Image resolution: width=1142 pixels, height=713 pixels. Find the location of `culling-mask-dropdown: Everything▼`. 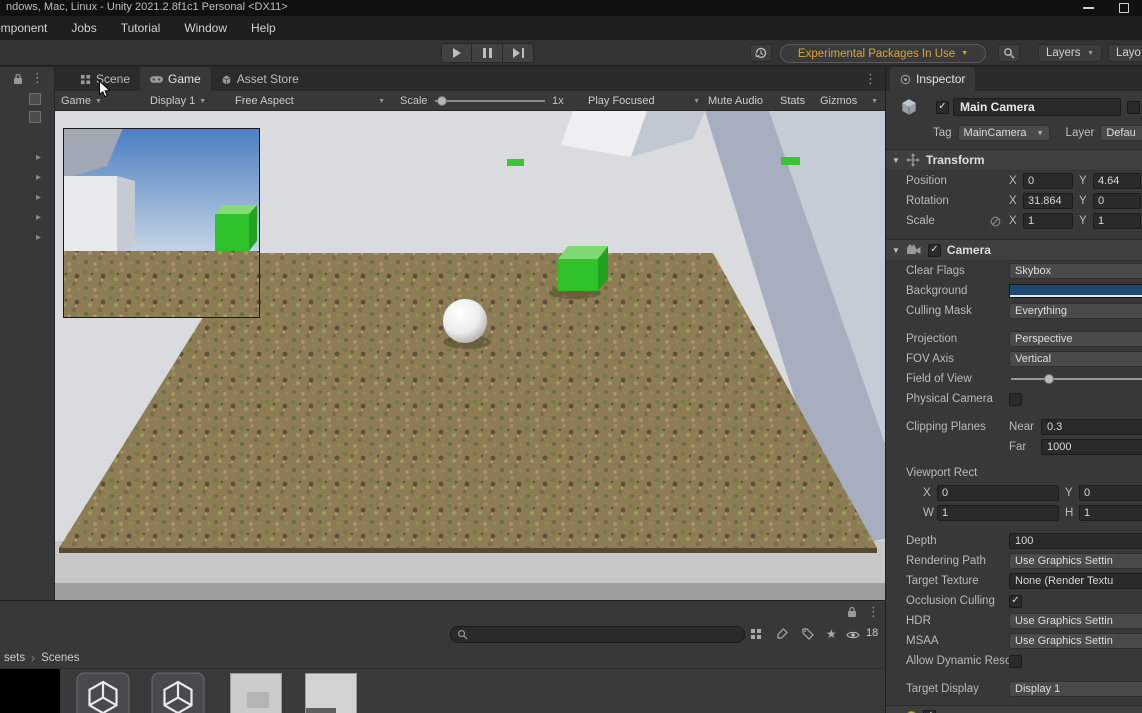

culling-mask-dropdown: Everything▼ is located at coordinates (1075, 311).